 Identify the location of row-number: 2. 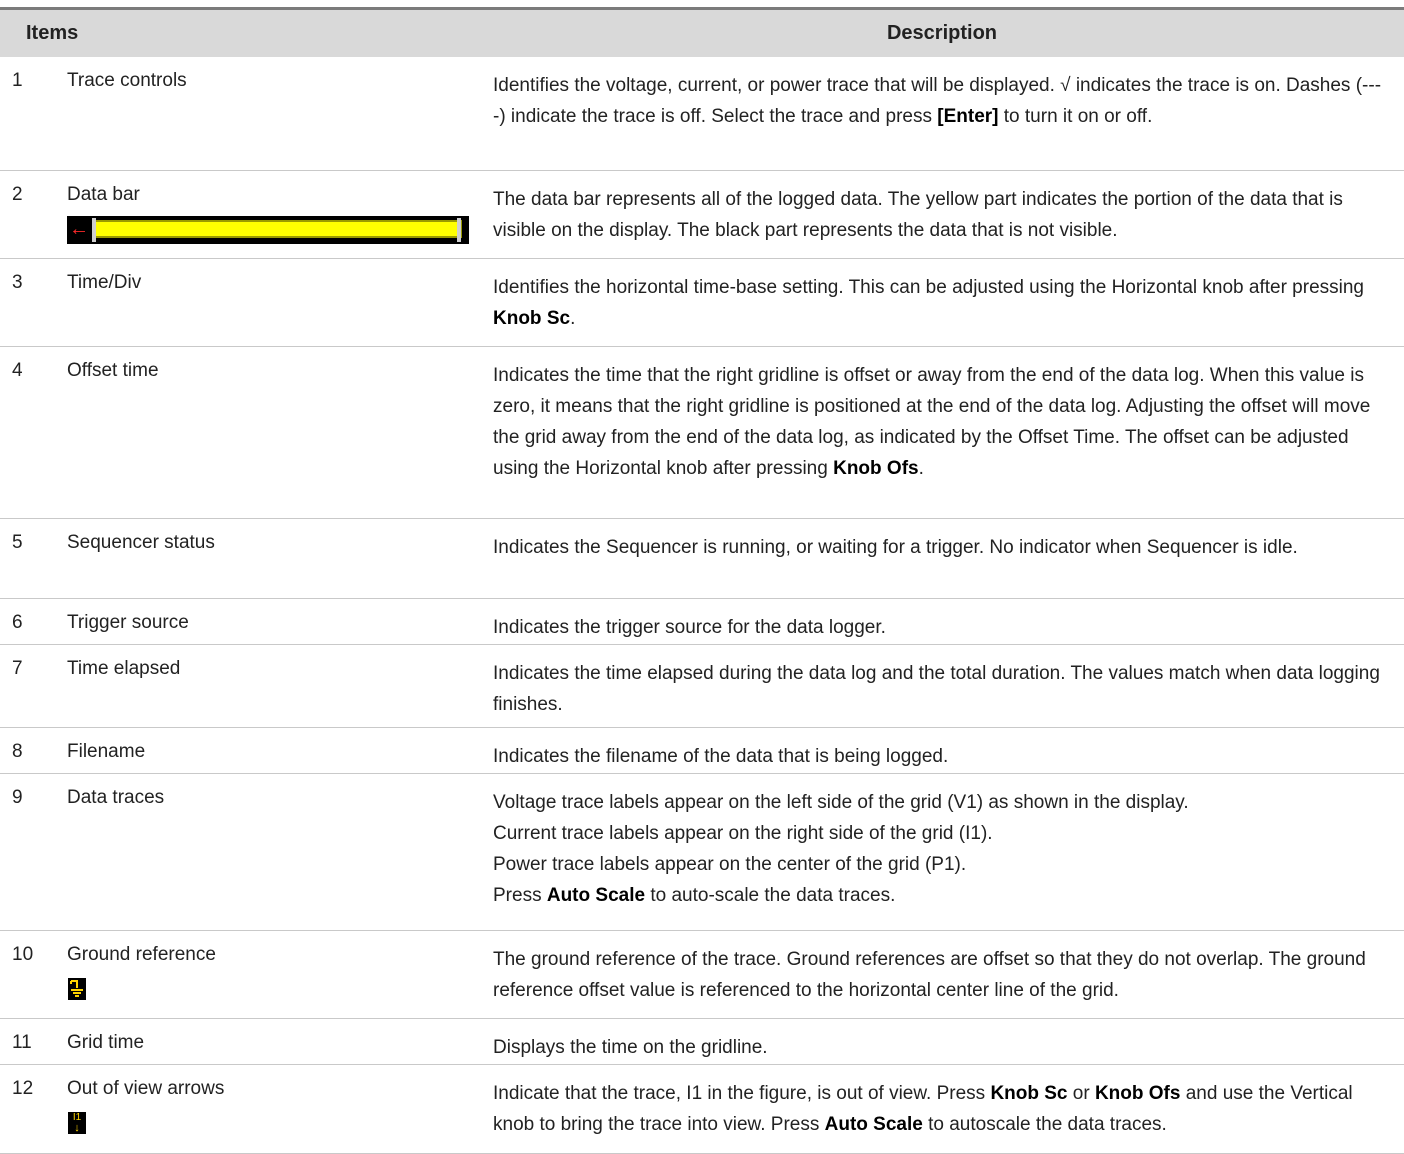
(17, 194).